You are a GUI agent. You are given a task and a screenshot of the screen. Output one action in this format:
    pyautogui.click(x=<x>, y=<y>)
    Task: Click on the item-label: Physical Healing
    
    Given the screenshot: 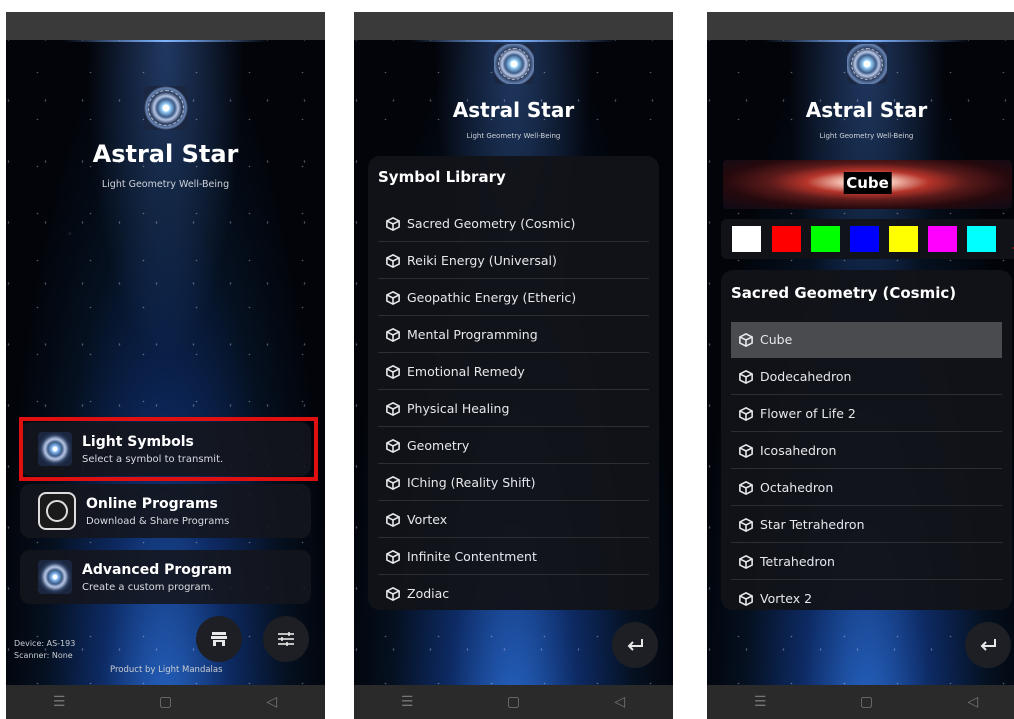 What is the action you would take?
    pyautogui.click(x=458, y=408)
    